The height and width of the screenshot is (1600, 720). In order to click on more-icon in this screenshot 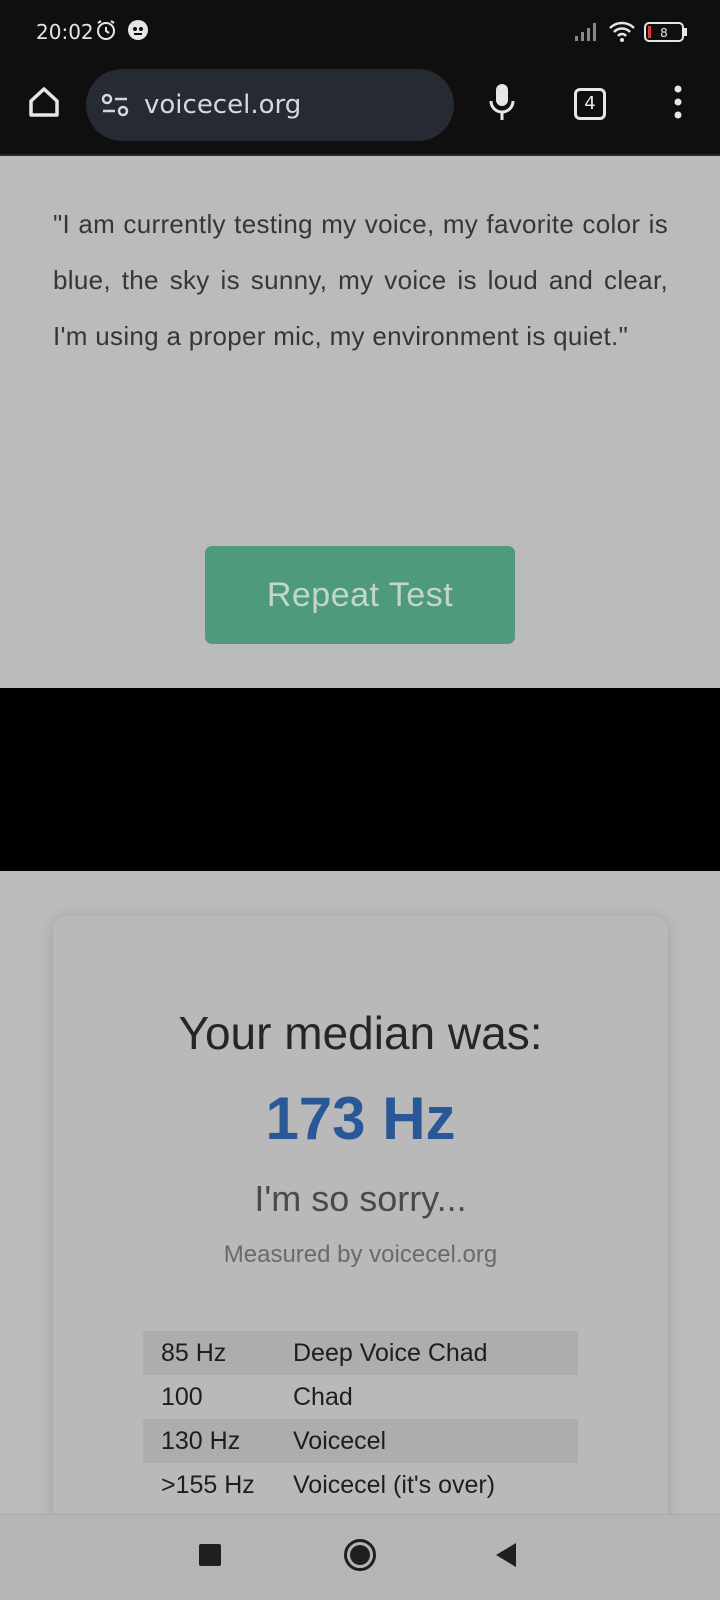, I will do `click(678, 104)`.